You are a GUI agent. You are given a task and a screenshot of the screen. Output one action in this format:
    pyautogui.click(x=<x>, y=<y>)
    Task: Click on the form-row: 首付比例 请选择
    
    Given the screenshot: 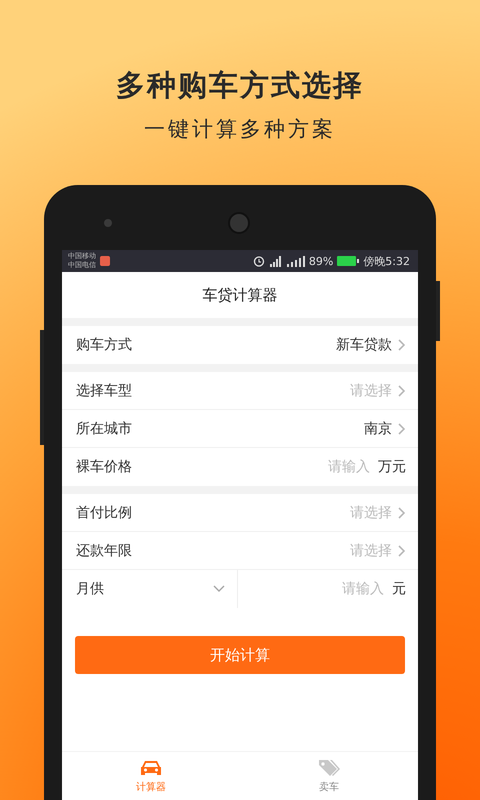 What is the action you would take?
    pyautogui.click(x=240, y=513)
    